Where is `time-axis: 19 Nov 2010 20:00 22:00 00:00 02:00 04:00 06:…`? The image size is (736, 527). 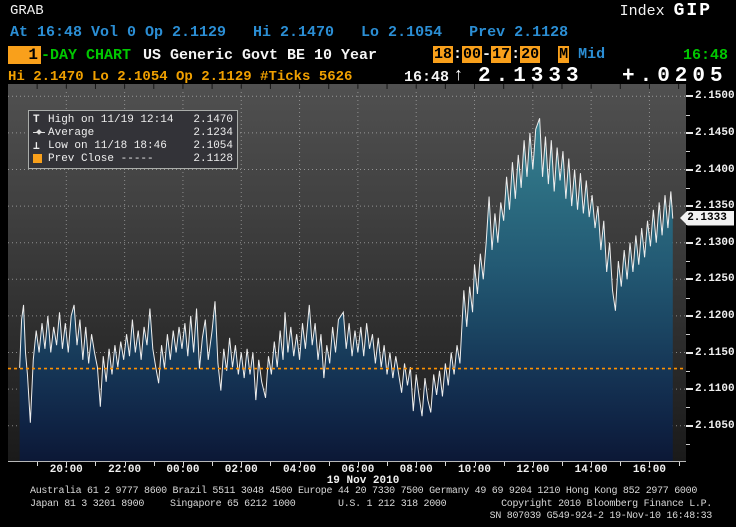 time-axis: 19 Nov 2010 20:00 22:00 00:00 02:00 04:00 06:… is located at coordinates (368, 474).